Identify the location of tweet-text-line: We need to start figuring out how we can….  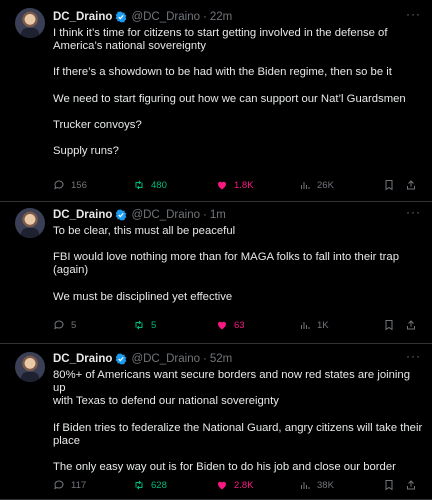
(229, 98).